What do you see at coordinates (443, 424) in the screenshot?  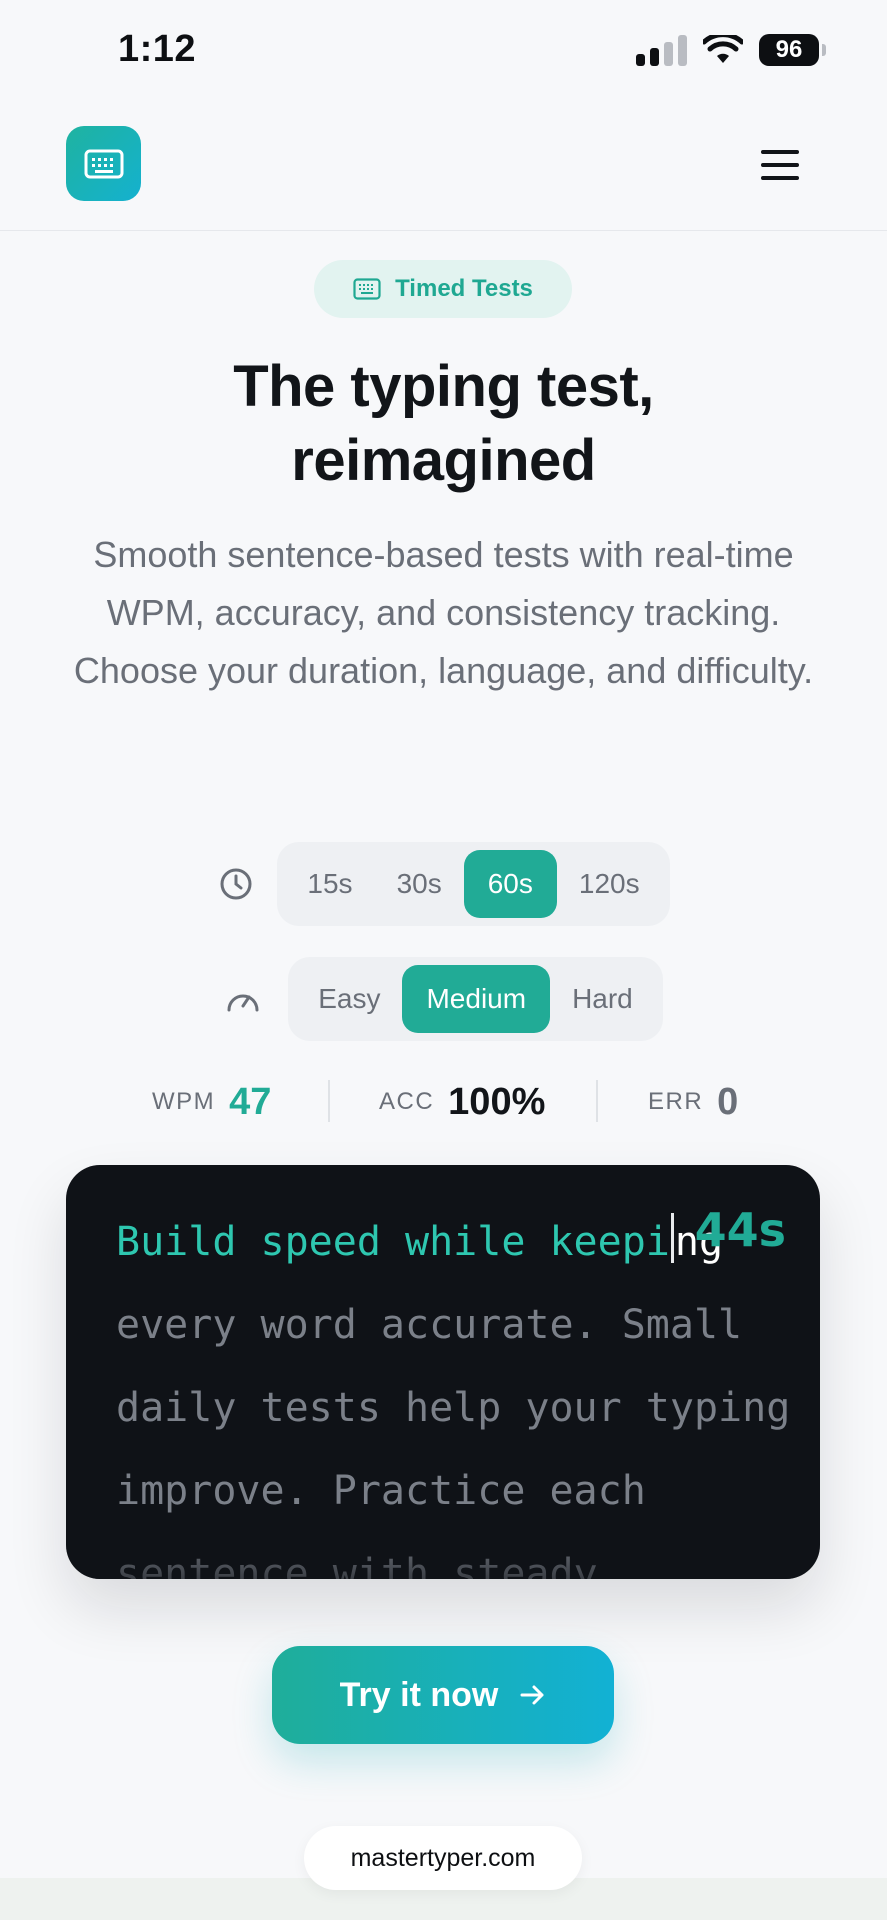 I see `page-title: The typing test, reimagined` at bounding box center [443, 424].